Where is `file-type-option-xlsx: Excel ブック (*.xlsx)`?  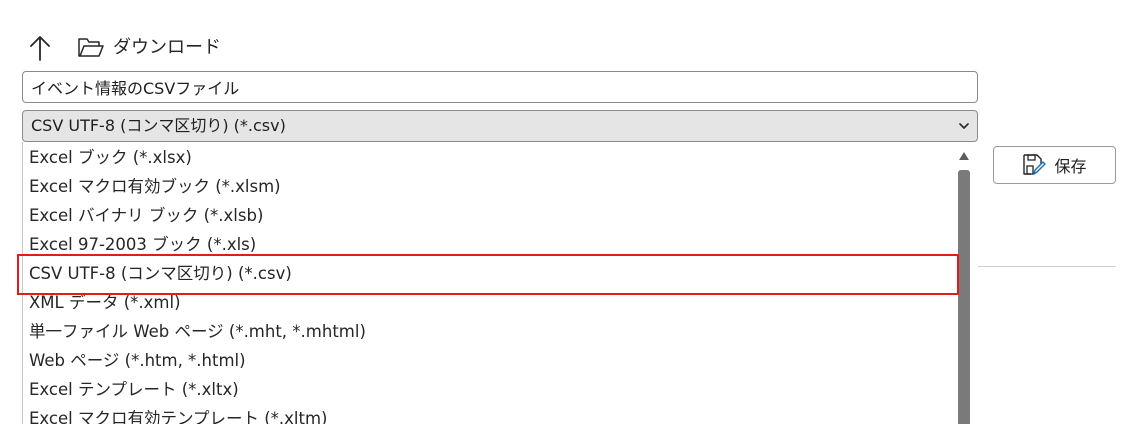
file-type-option-xlsx: Excel ブック (*.xlsx) is located at coordinates (110, 157).